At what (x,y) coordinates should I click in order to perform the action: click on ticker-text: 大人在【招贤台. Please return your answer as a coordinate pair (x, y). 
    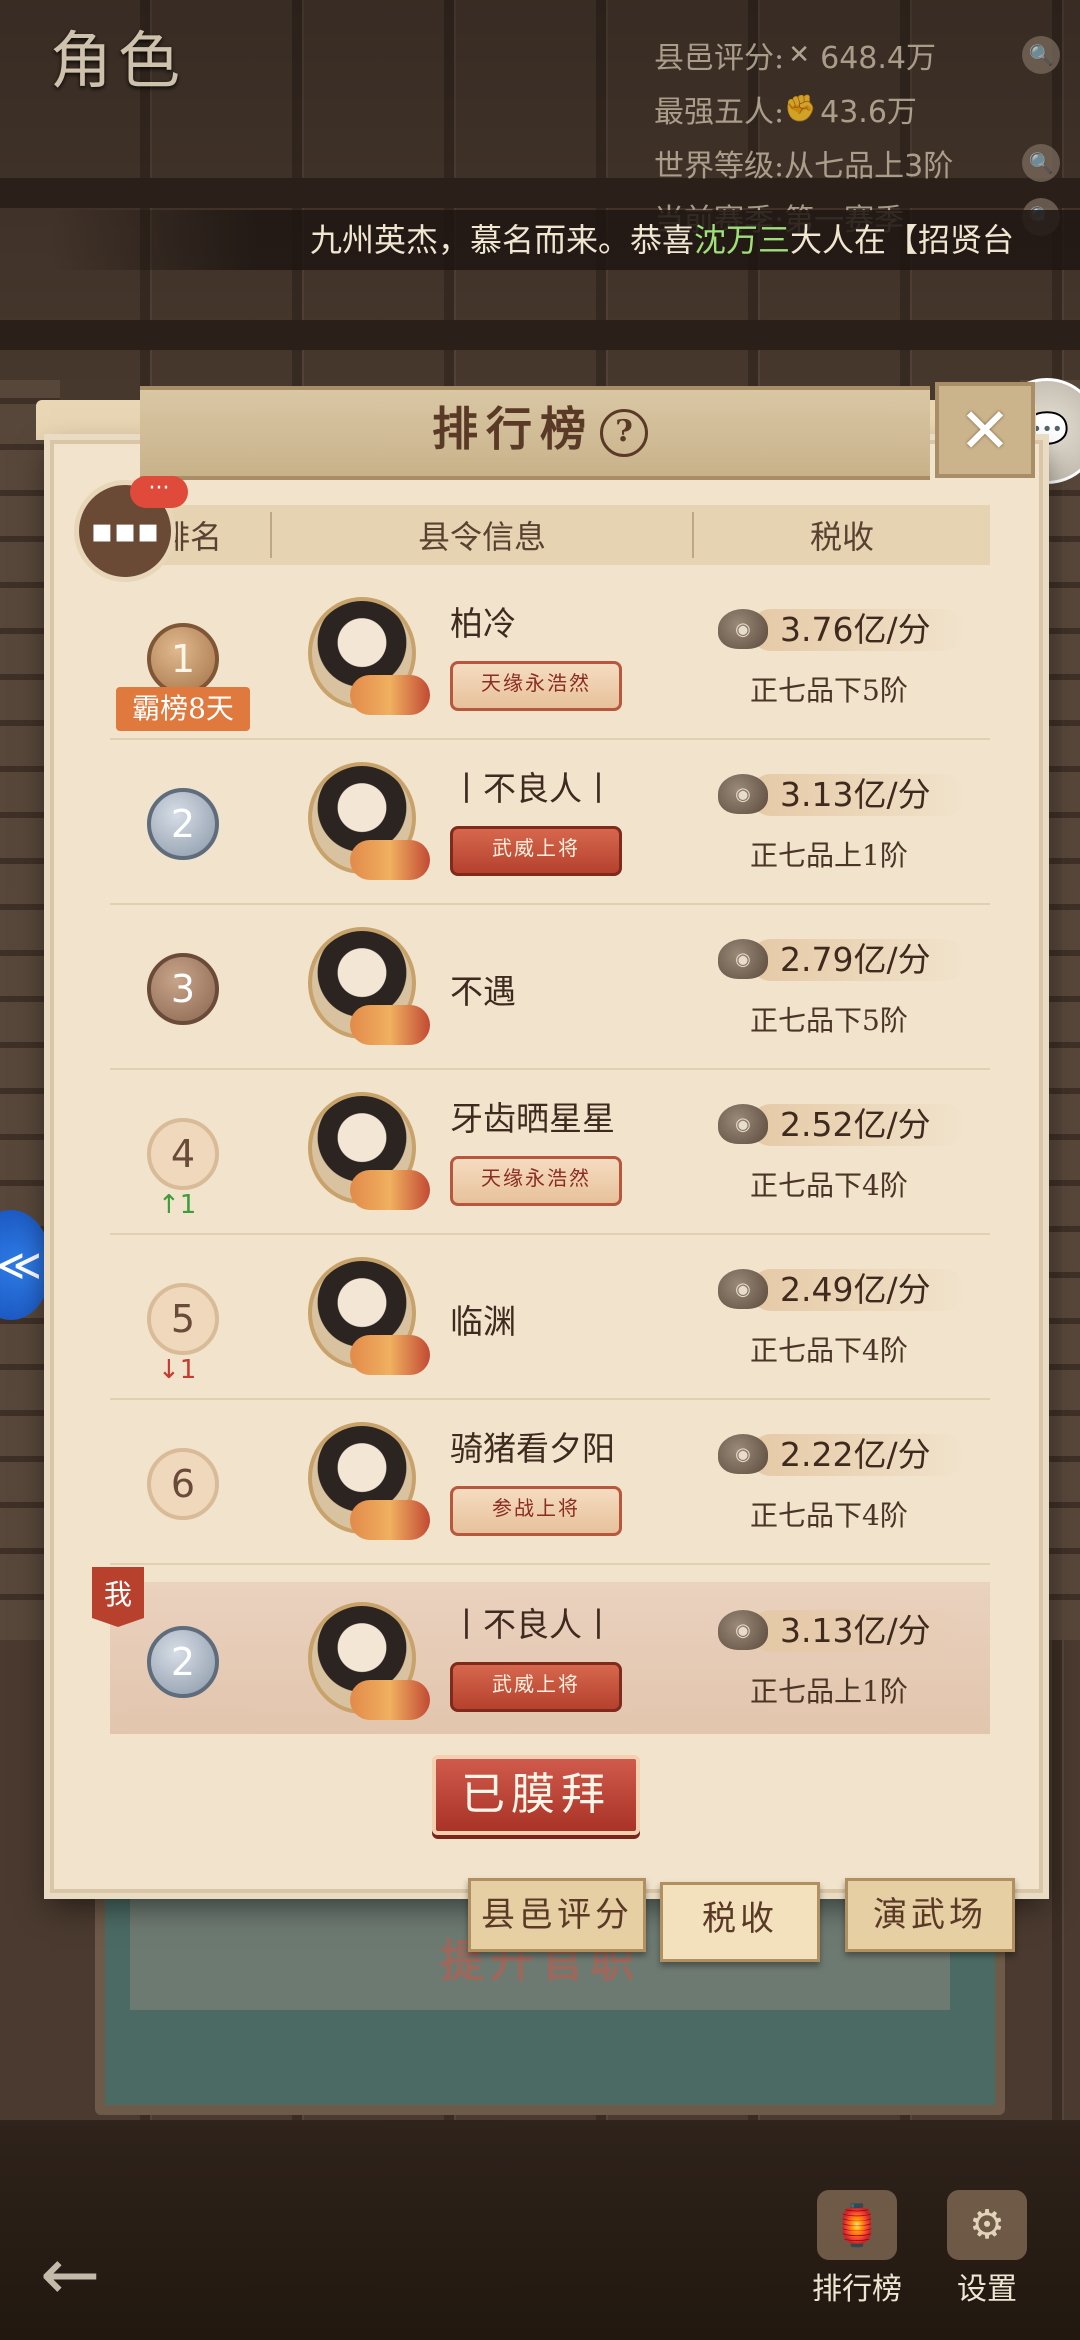
    Looking at the image, I should click on (902, 240).